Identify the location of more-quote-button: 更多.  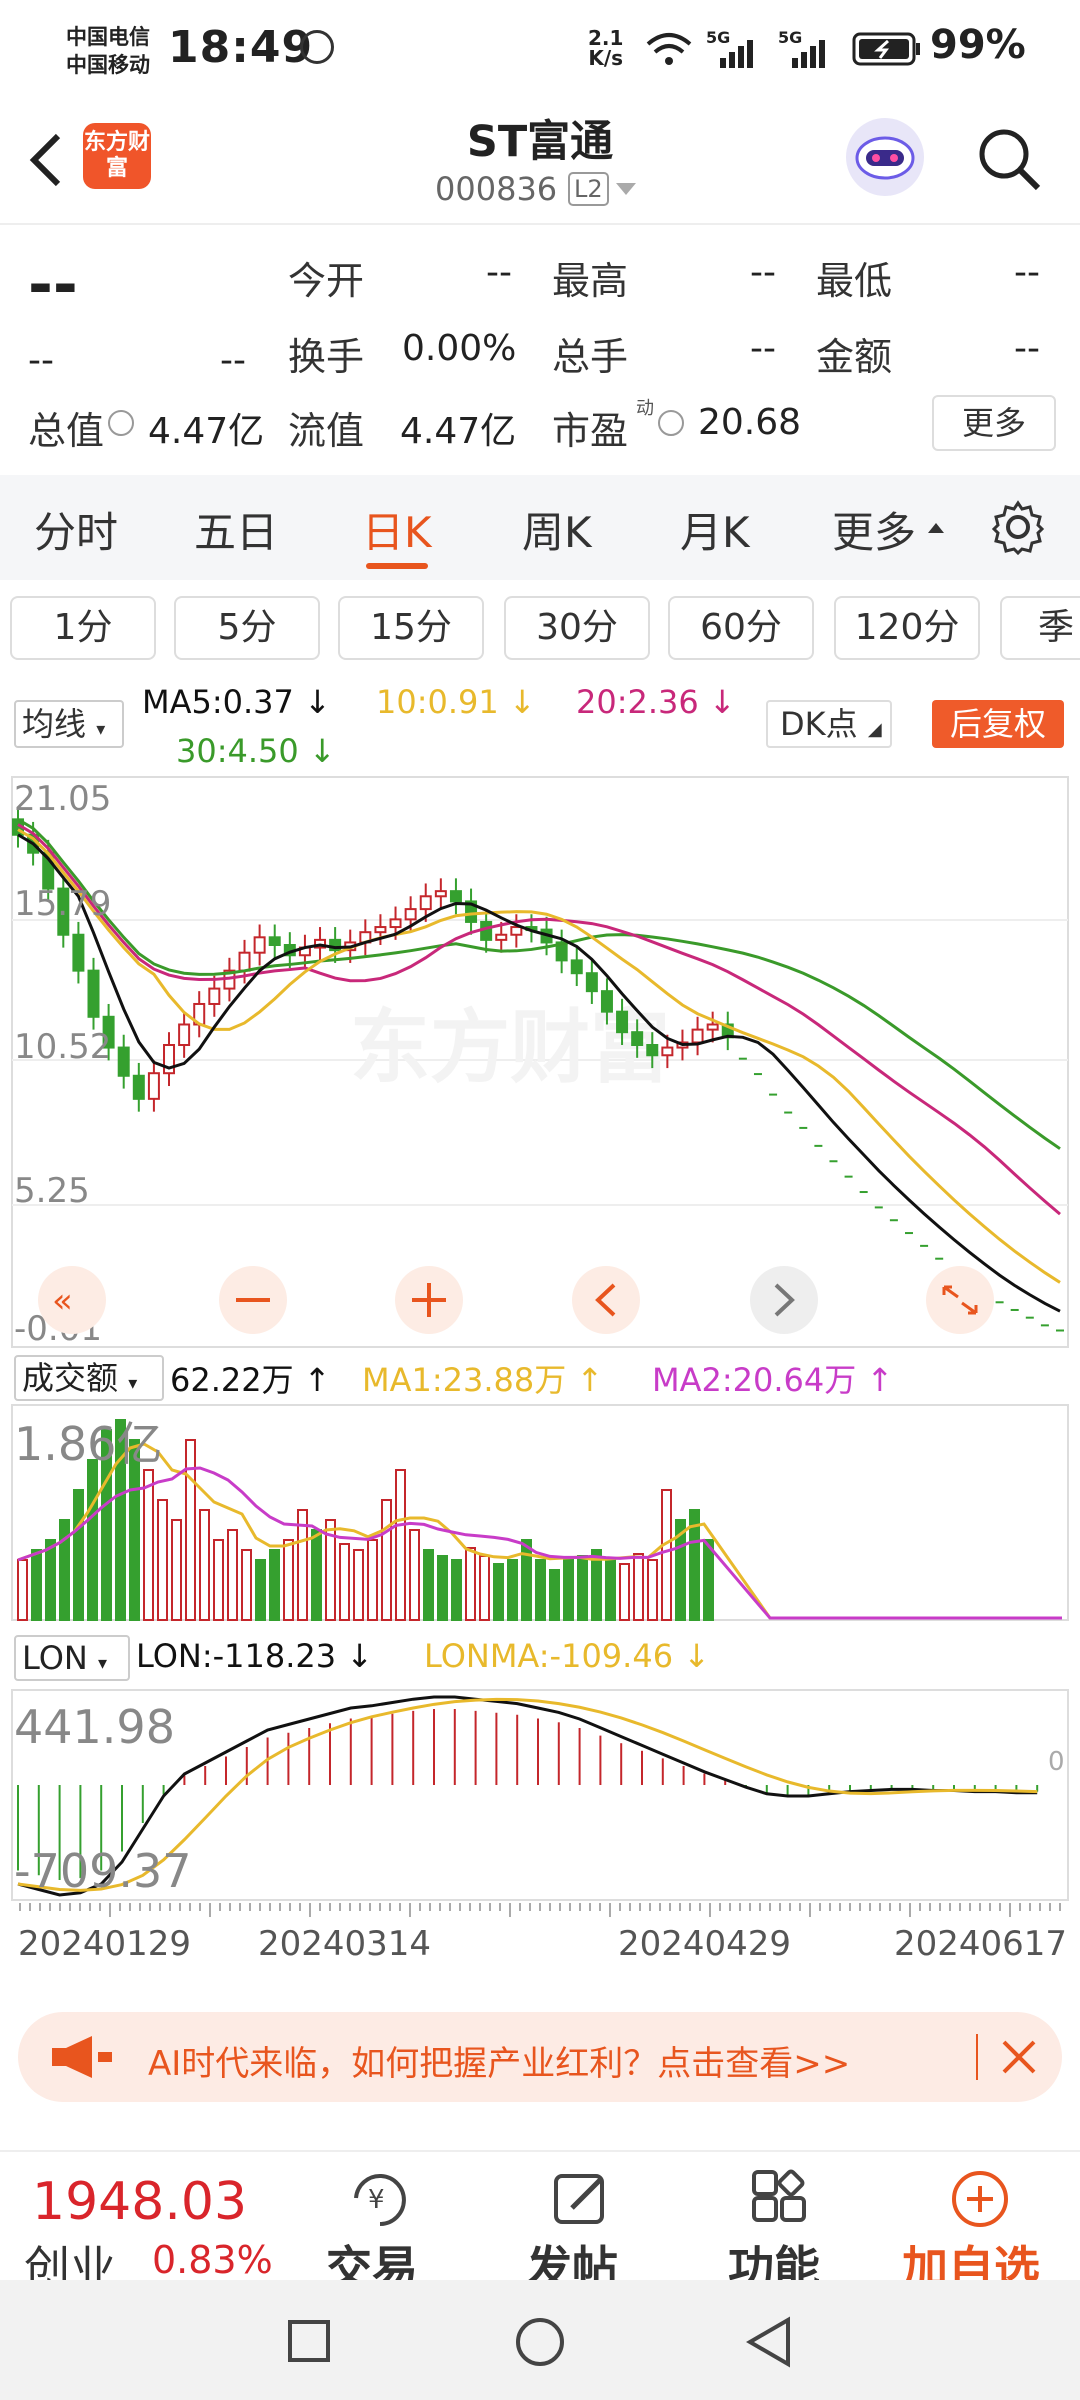
(994, 423).